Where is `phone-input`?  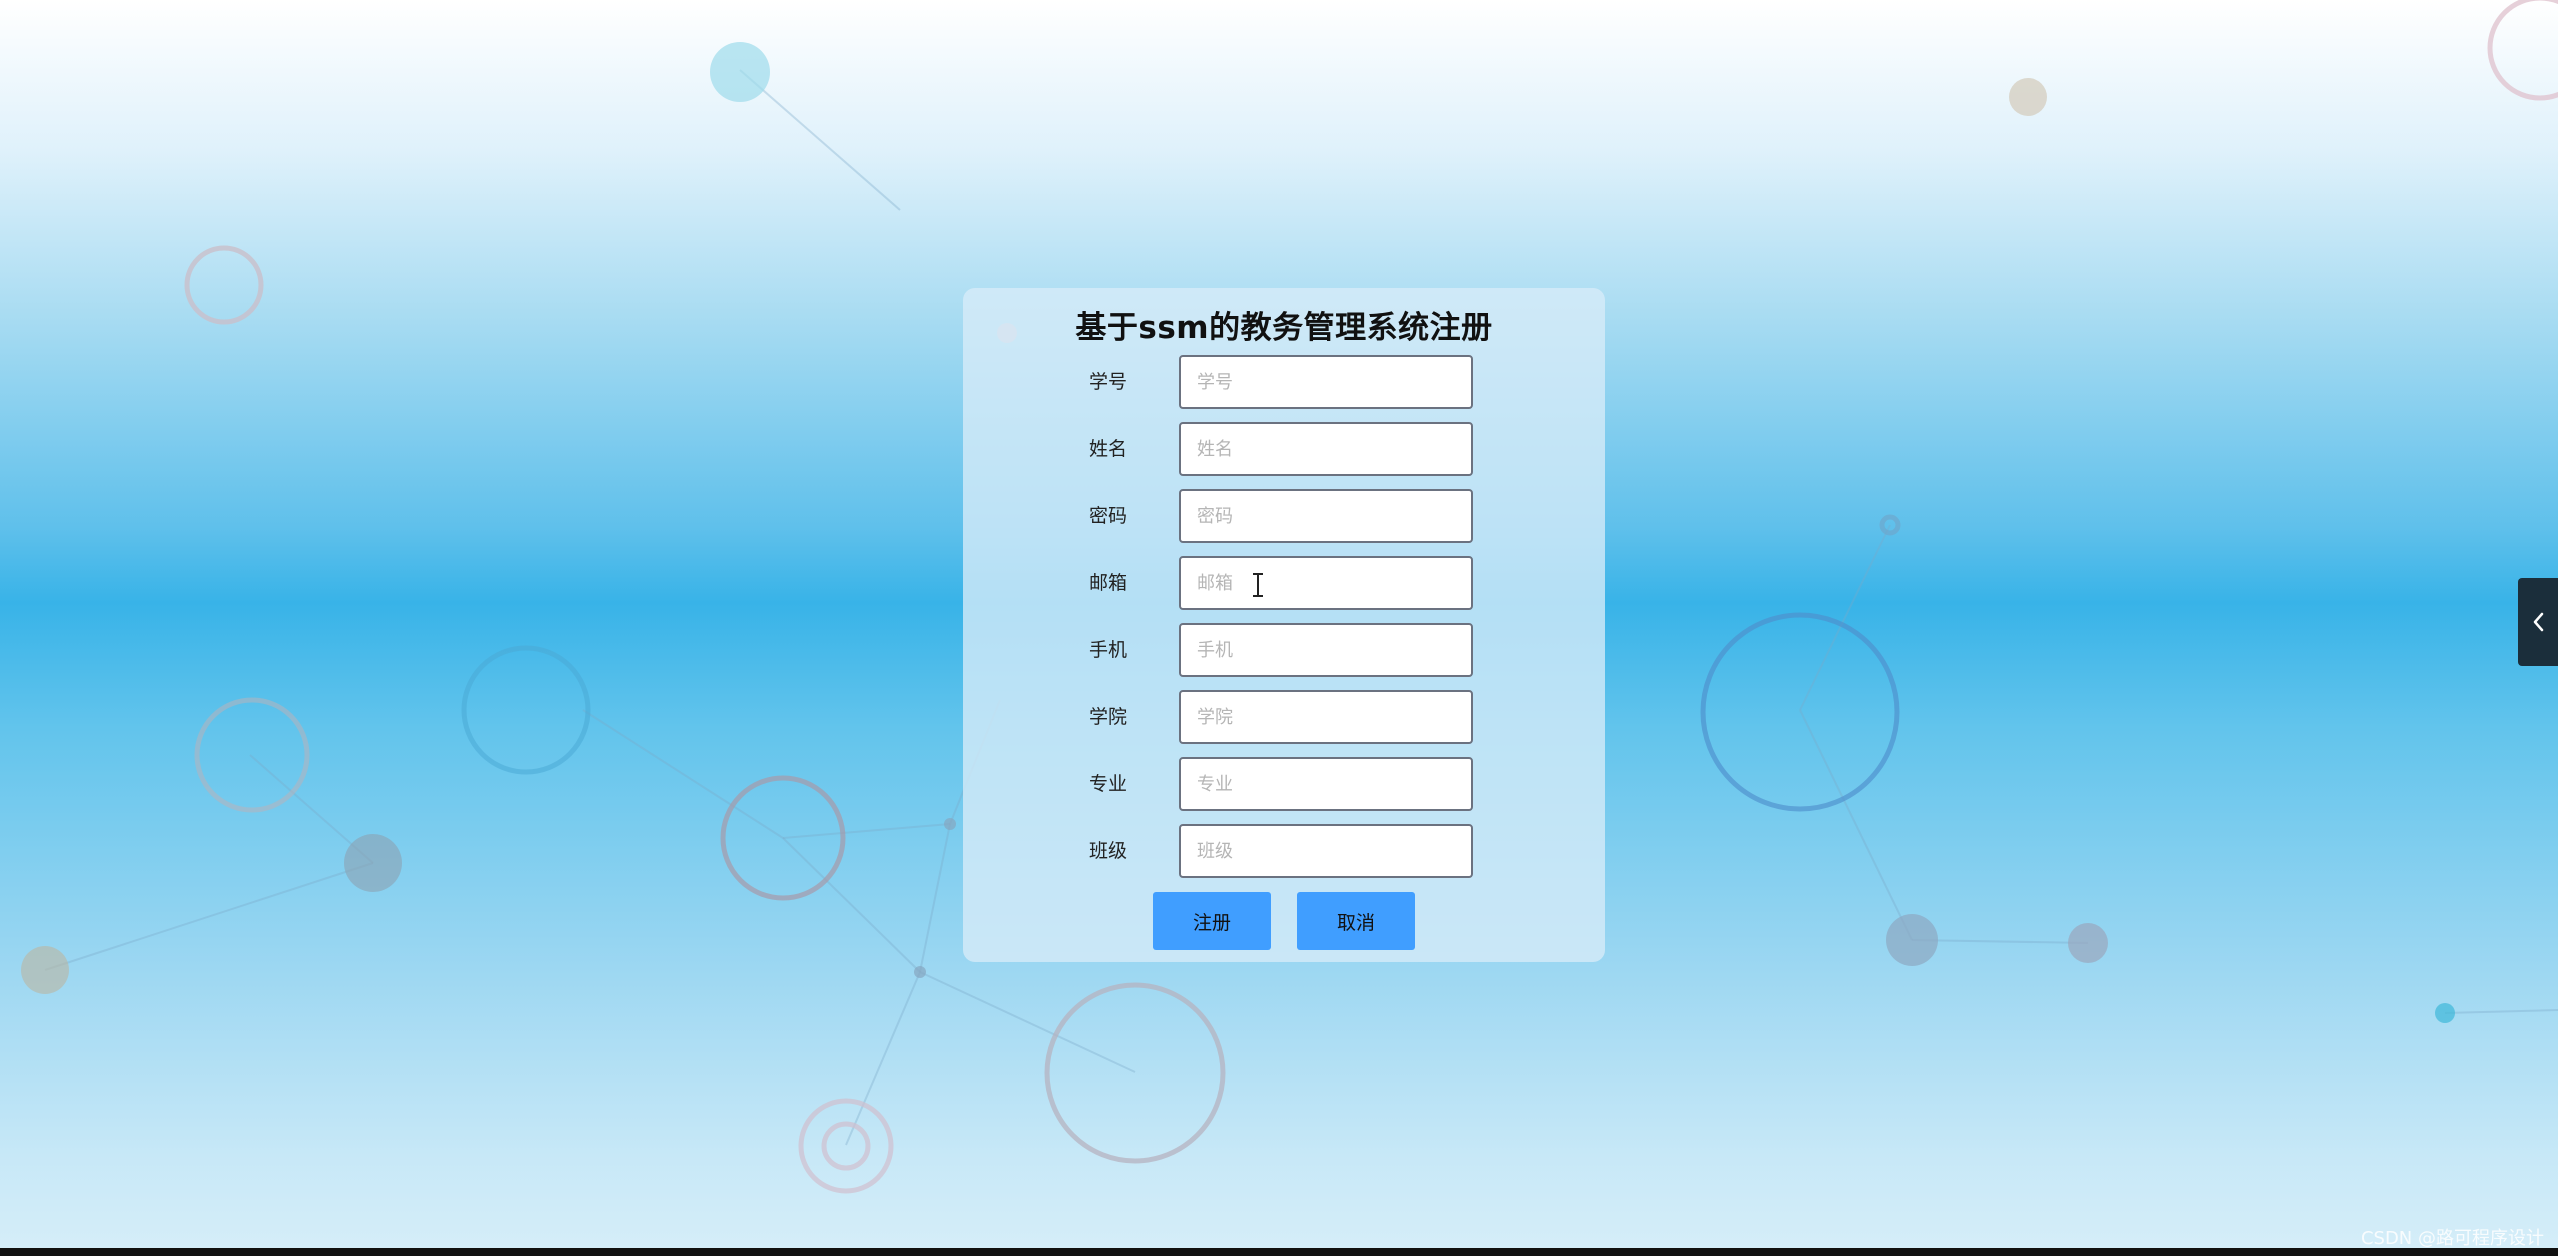 phone-input is located at coordinates (1326, 650).